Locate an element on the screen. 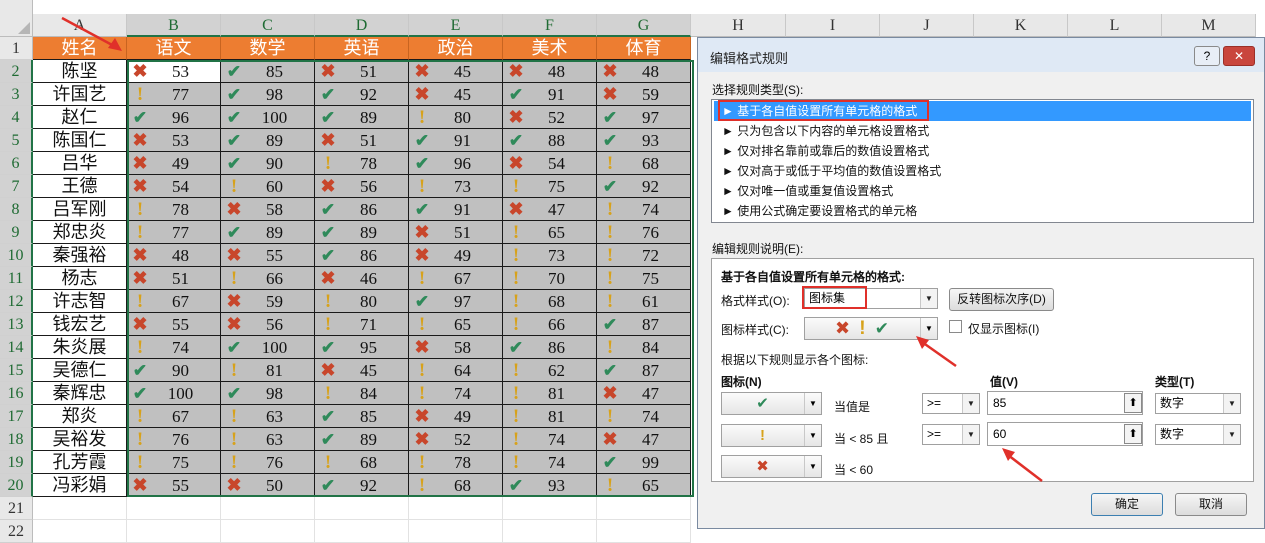 The height and width of the screenshot is (543, 1265). score-cell: ✔ 91 is located at coordinates (550, 94).